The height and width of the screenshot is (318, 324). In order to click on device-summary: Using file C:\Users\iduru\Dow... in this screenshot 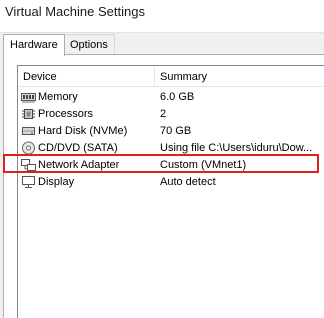, I will do `click(236, 148)`.